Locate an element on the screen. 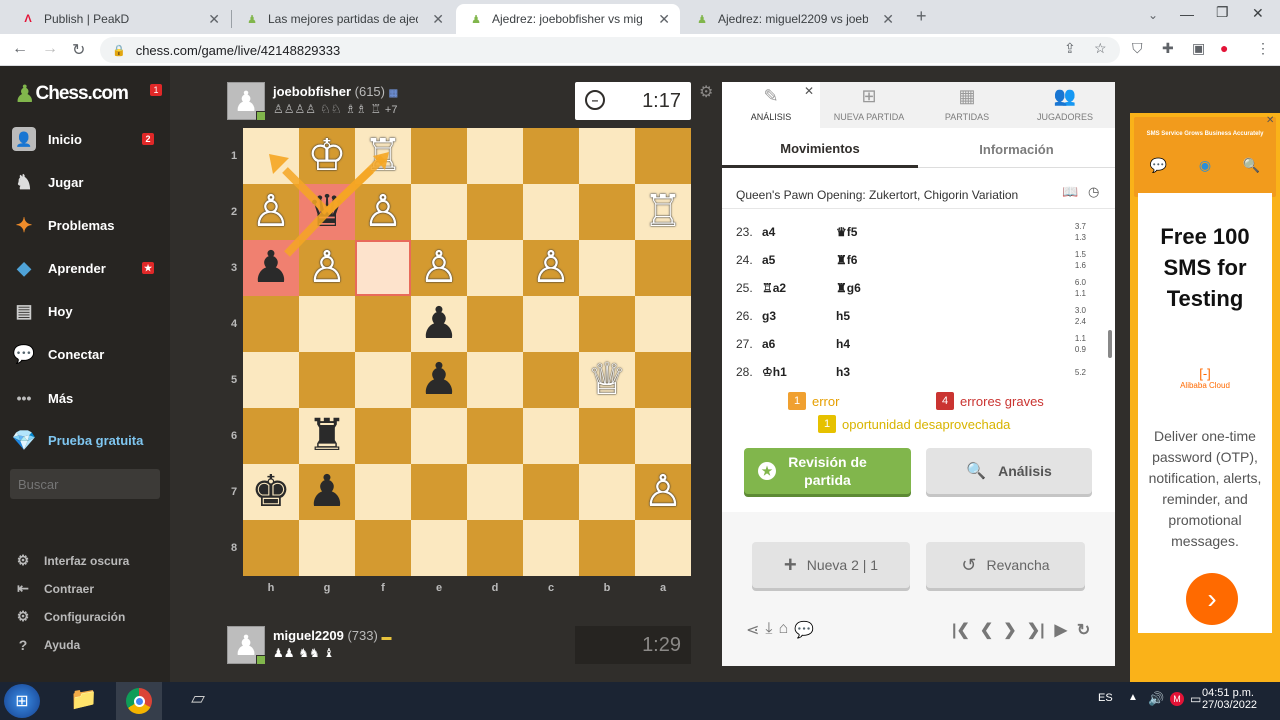  chess-piece: ♖ is located at coordinates (662, 212).